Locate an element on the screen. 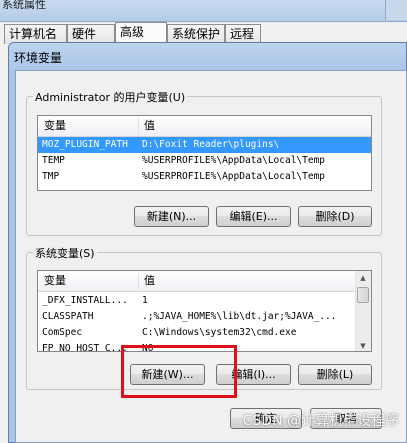  var-name: ComSpec is located at coordinates (62, 332).